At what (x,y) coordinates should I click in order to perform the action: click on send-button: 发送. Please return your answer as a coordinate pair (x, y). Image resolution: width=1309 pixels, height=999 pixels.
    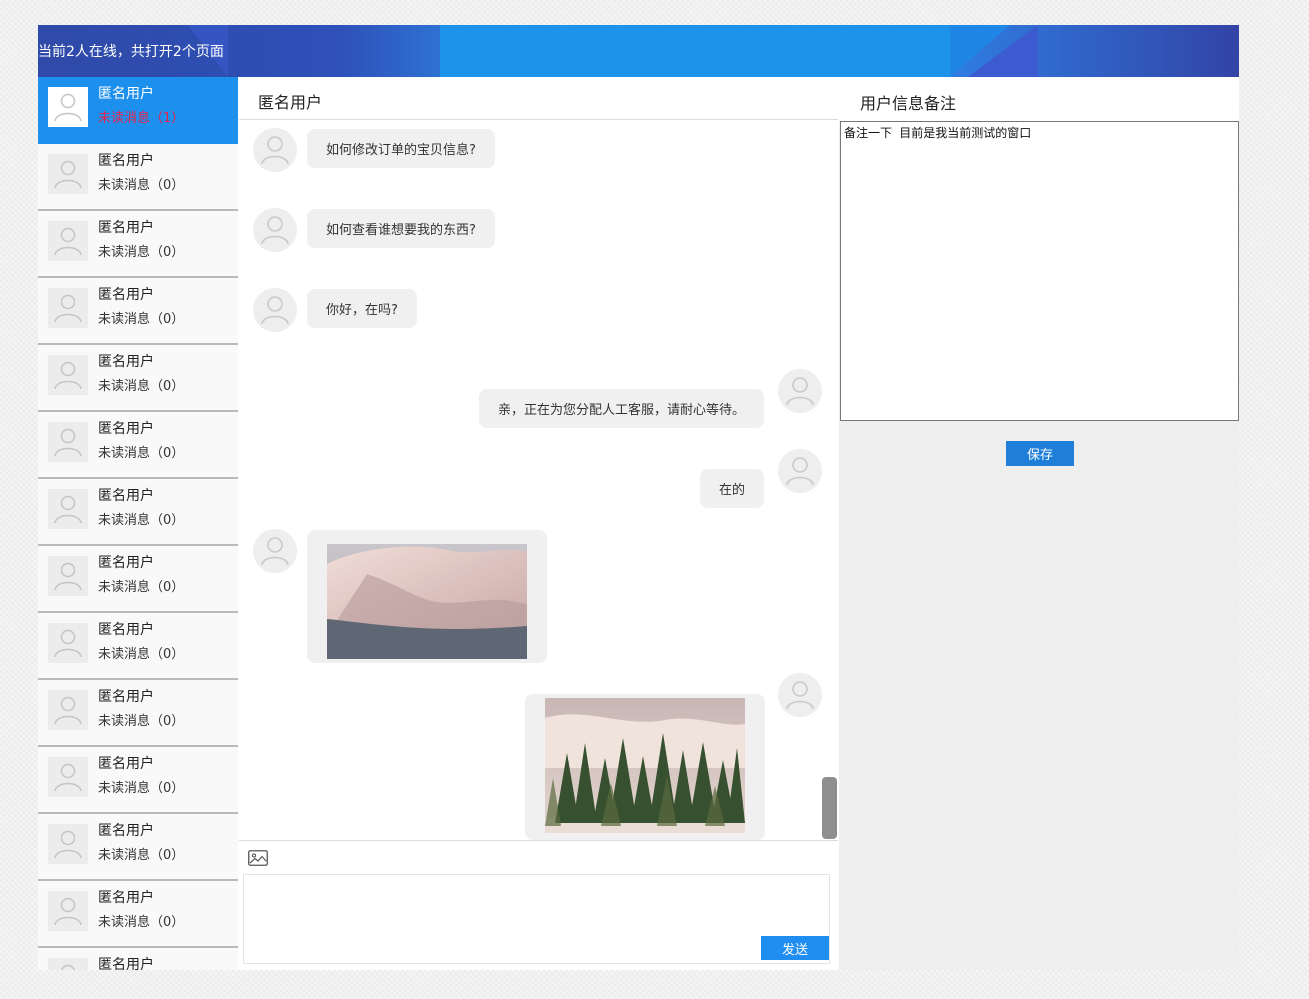
    Looking at the image, I should click on (795, 948).